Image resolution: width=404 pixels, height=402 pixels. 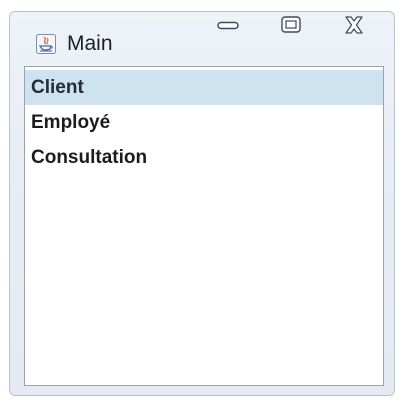 I want to click on window-controls, so click(x=291, y=27).